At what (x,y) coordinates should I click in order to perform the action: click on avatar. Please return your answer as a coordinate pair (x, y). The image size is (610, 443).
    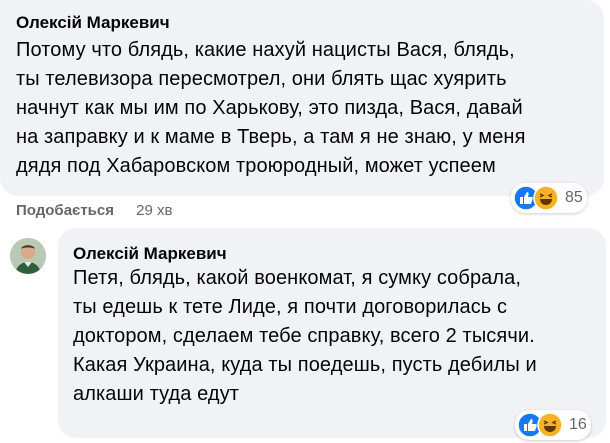
    Looking at the image, I should click on (28, 256).